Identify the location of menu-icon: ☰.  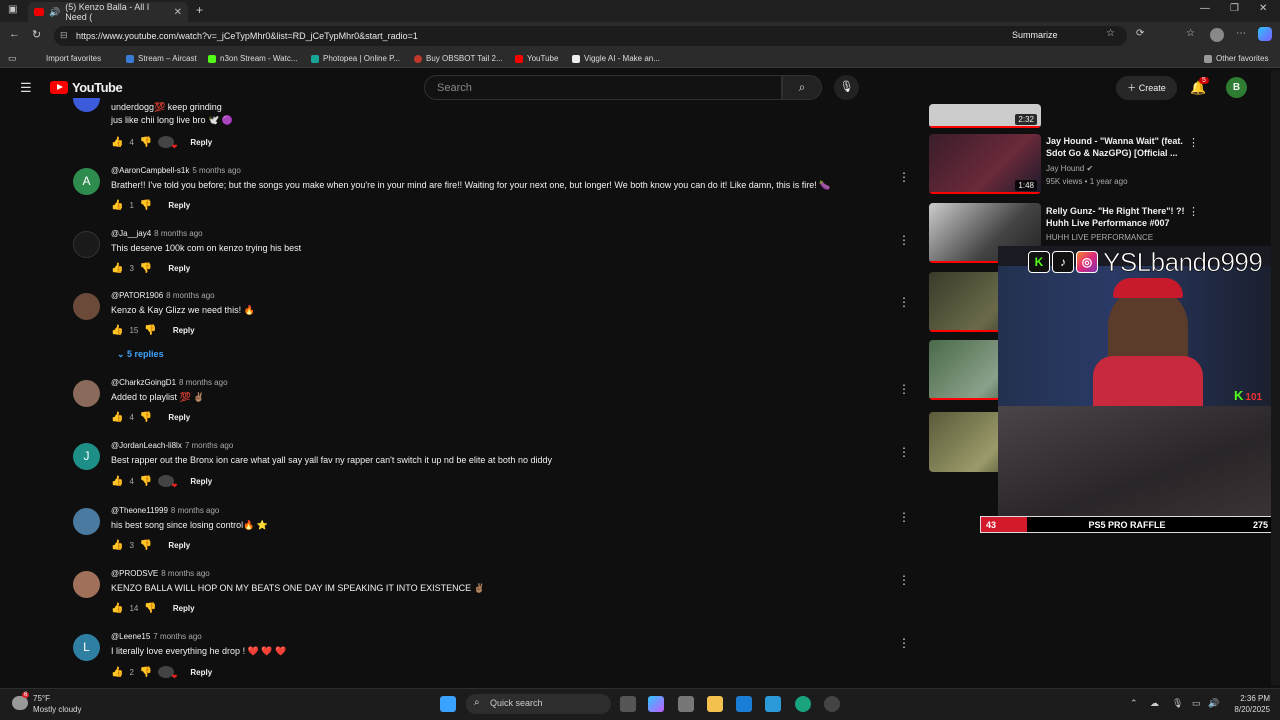
(26, 88).